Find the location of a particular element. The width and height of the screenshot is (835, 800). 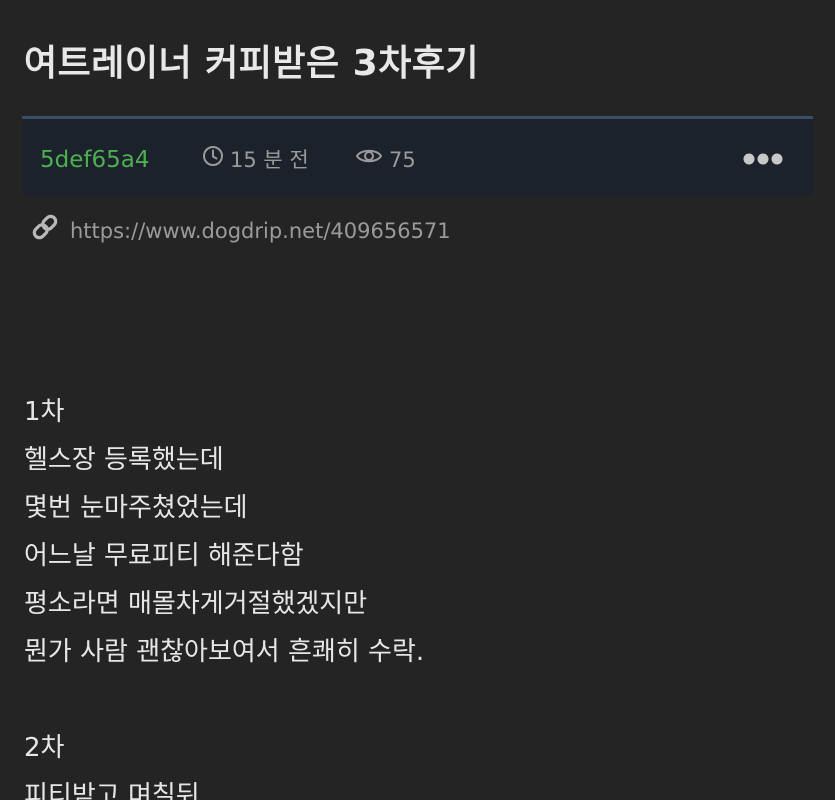

section-heading: 1차 is located at coordinates (44, 412).